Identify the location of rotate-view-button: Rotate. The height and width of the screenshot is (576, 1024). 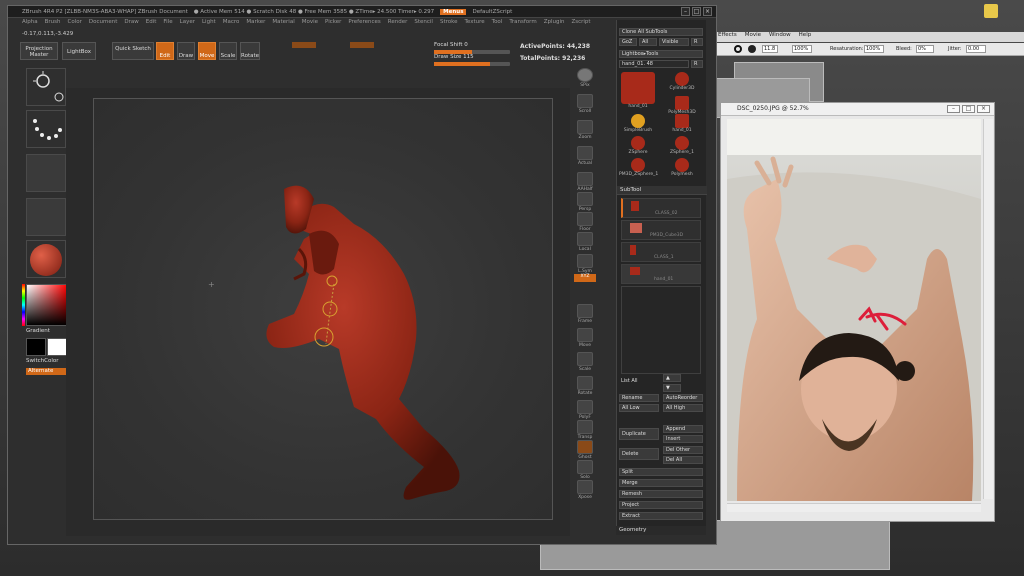
(585, 386).